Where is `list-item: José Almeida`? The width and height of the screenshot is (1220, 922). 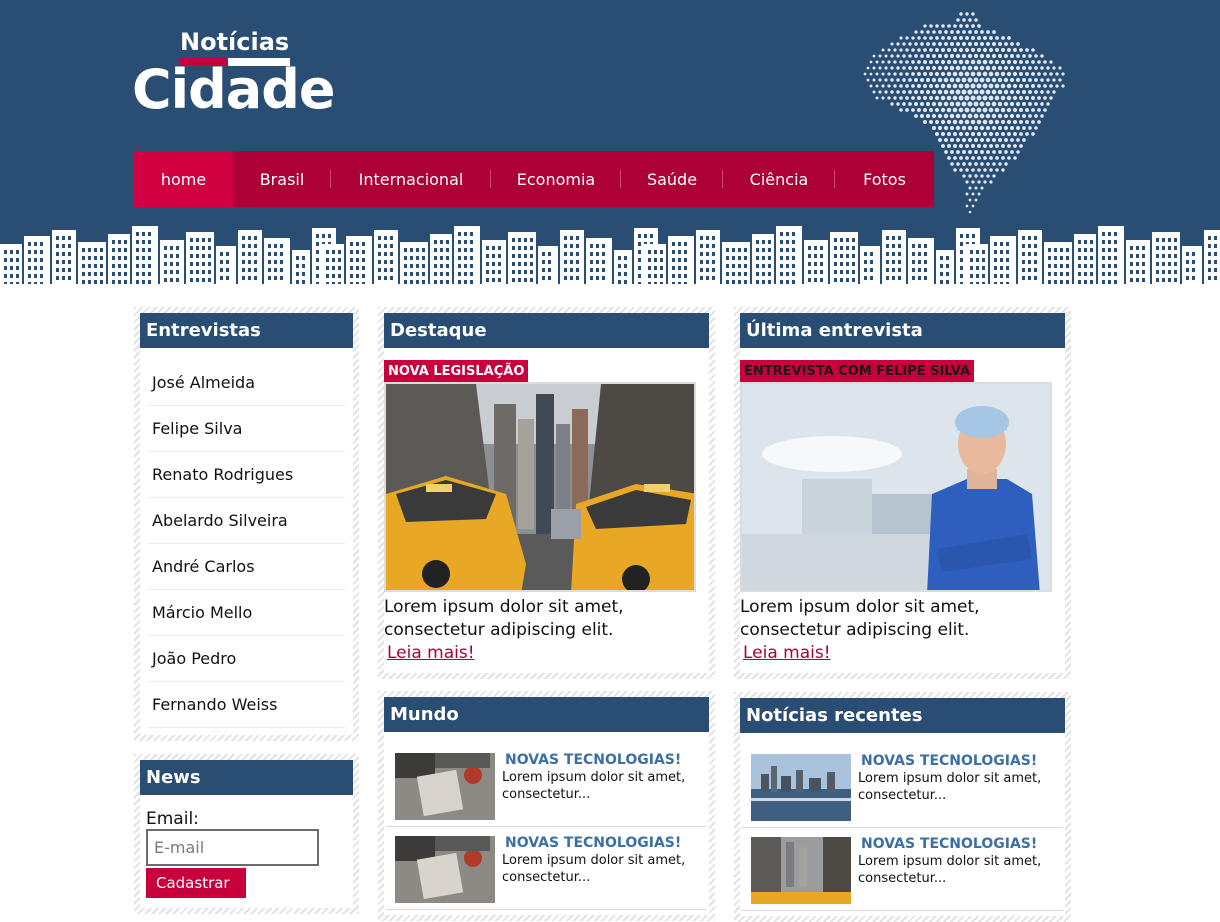 list-item: José Almeida is located at coordinates (246, 383).